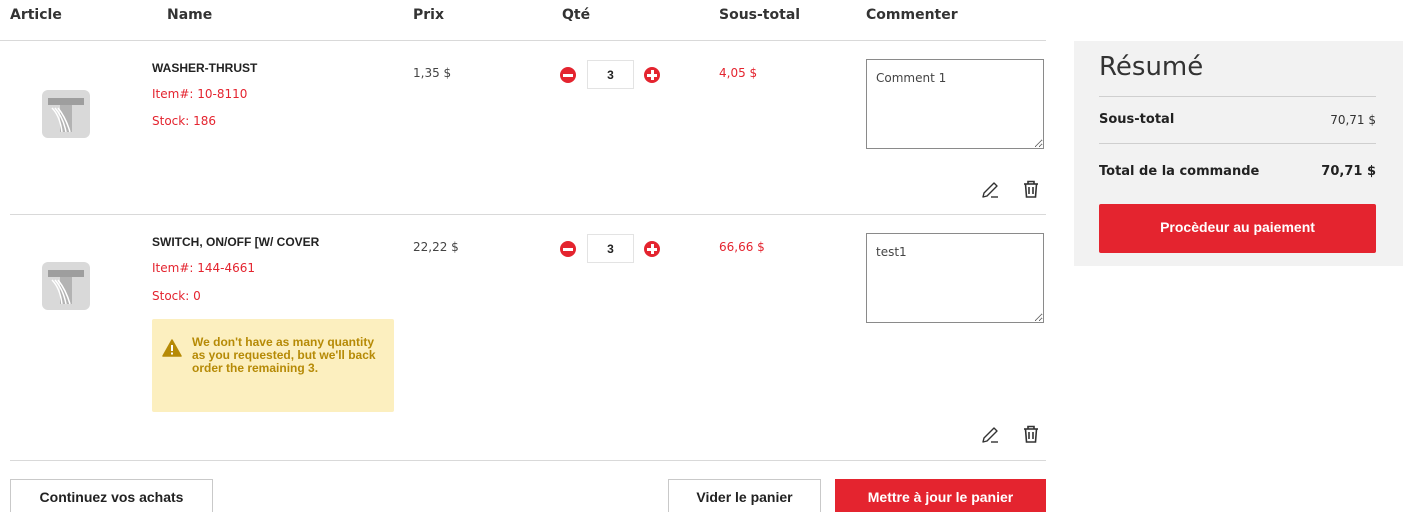 Image resolution: width=1403 pixels, height=512 pixels. Describe the element at coordinates (955, 278) in the screenshot. I see `comment-field: test1` at that location.